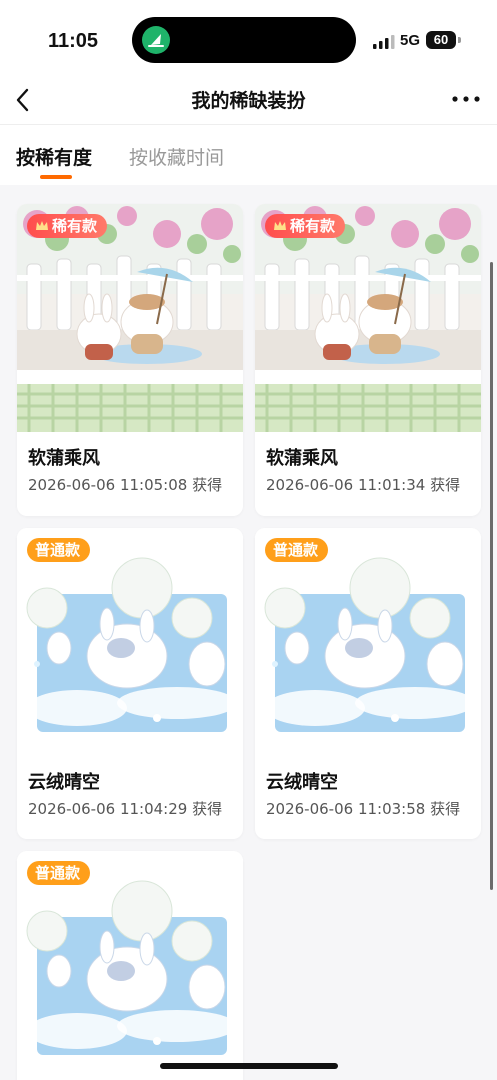 The image size is (497, 1080). I want to click on signal-icon, so click(384, 42).